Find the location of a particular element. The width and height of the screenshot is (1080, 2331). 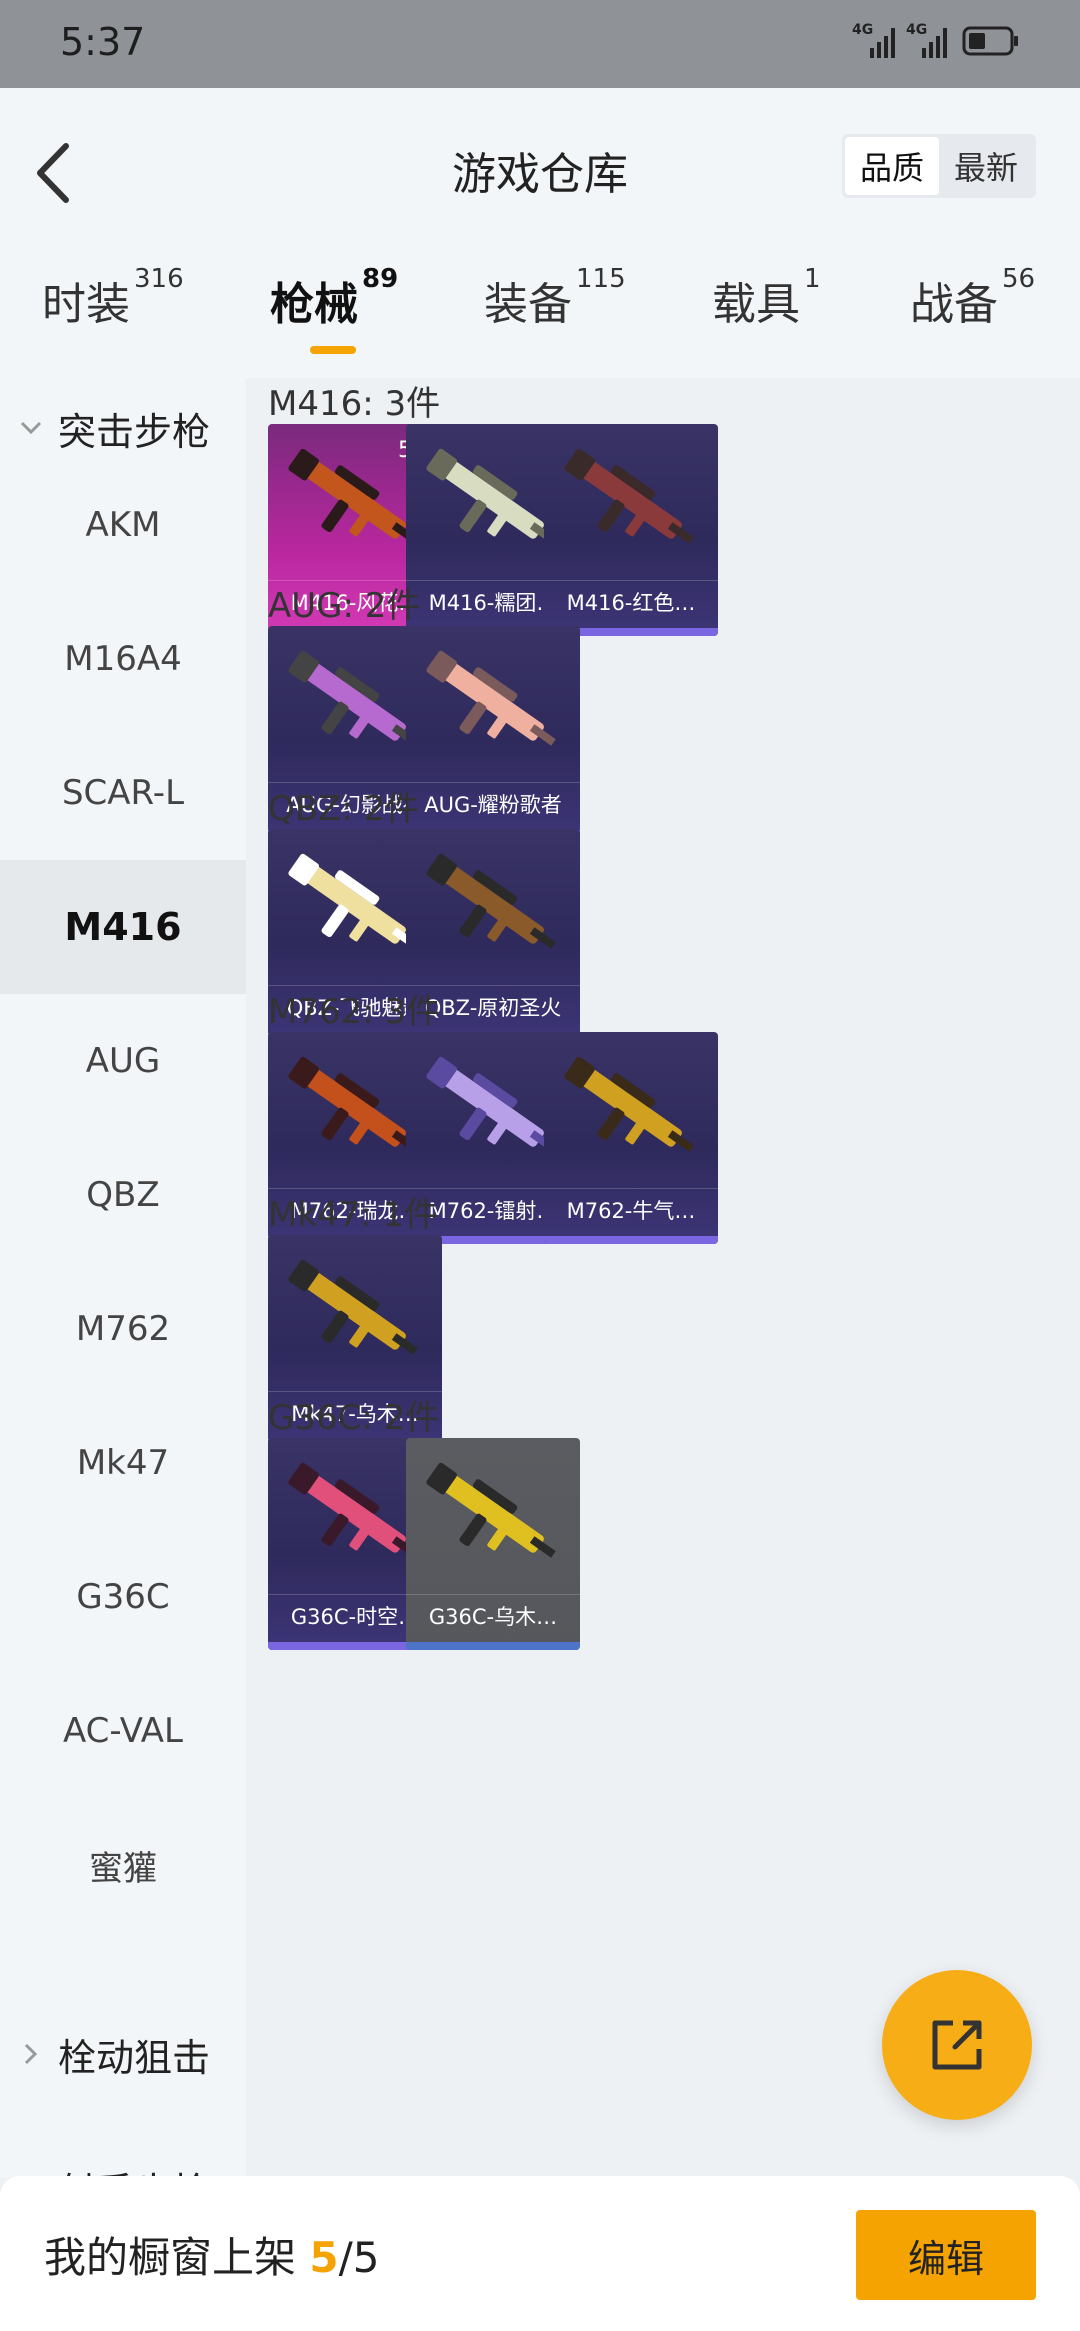

tab-count: 115 is located at coordinates (601, 279).